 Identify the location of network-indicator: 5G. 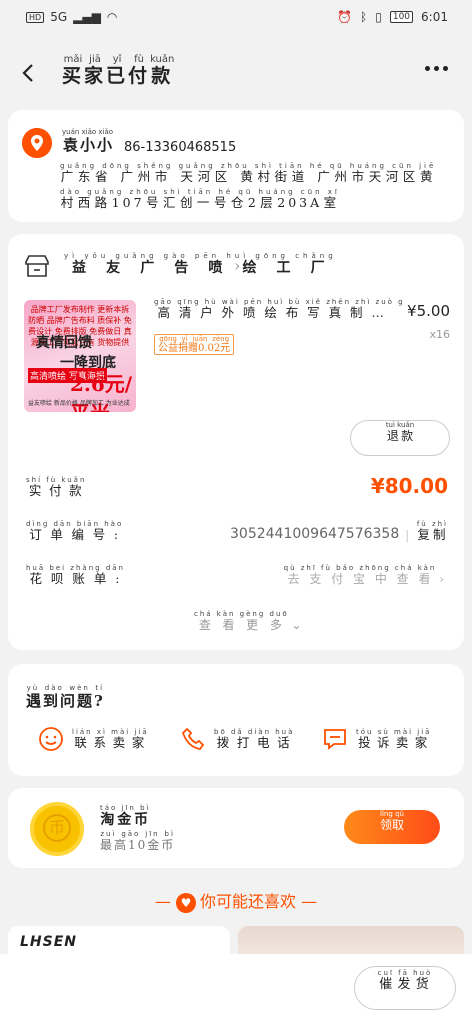
(59, 17).